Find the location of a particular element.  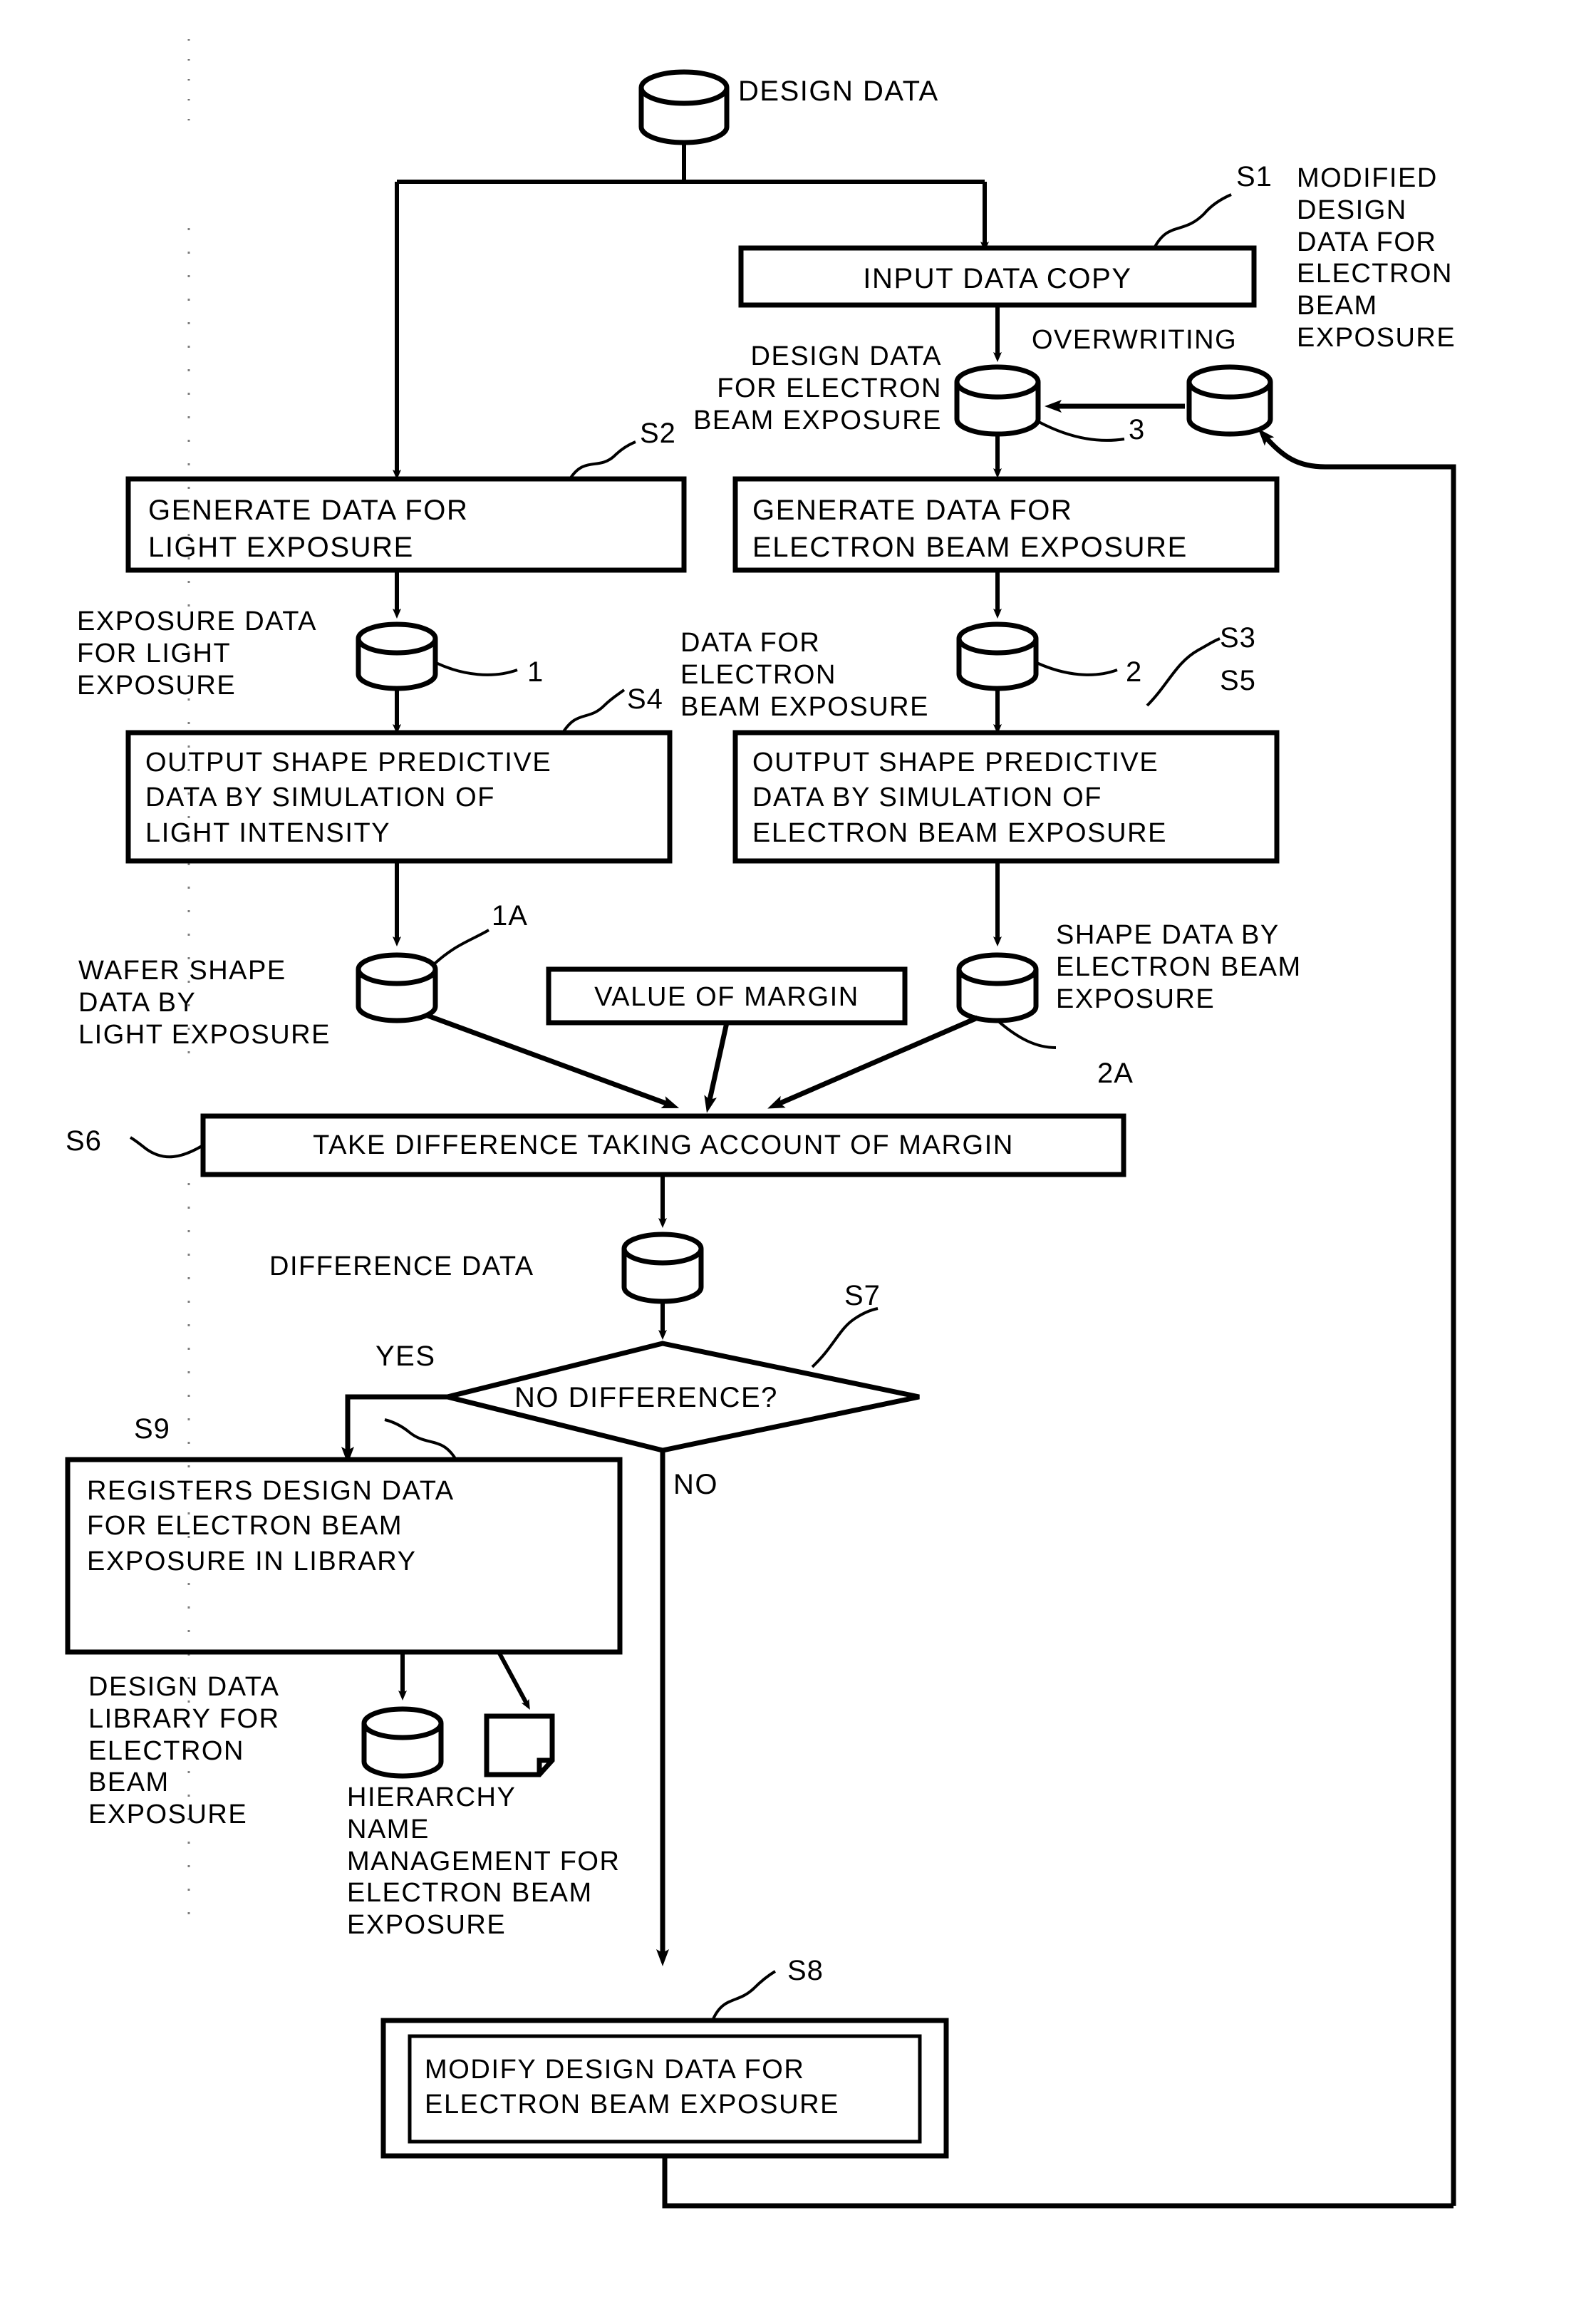

take-difference-label: TAKE DIFFERENCE TAKING ACCOUNT OF MARGIN is located at coordinates (663, 1145).